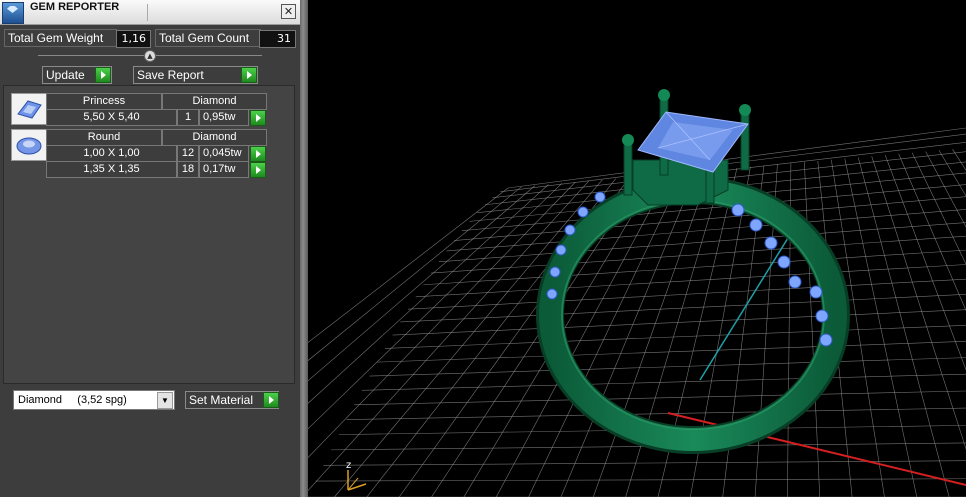 This screenshot has width=966, height=497. Describe the element at coordinates (13, 13) in the screenshot. I see `app-gem-icon` at that location.